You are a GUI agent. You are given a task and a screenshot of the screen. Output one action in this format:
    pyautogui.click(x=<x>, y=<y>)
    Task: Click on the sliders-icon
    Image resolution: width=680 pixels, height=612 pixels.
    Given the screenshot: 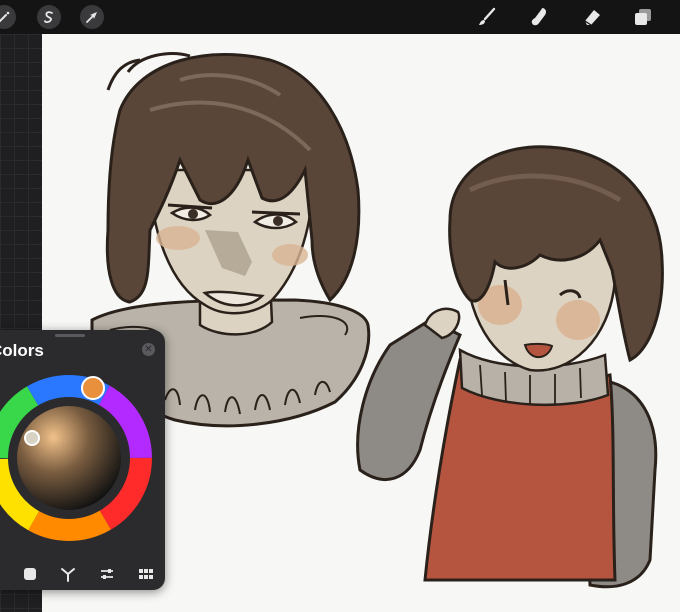 What is the action you would take?
    pyautogui.click(x=107, y=574)
    